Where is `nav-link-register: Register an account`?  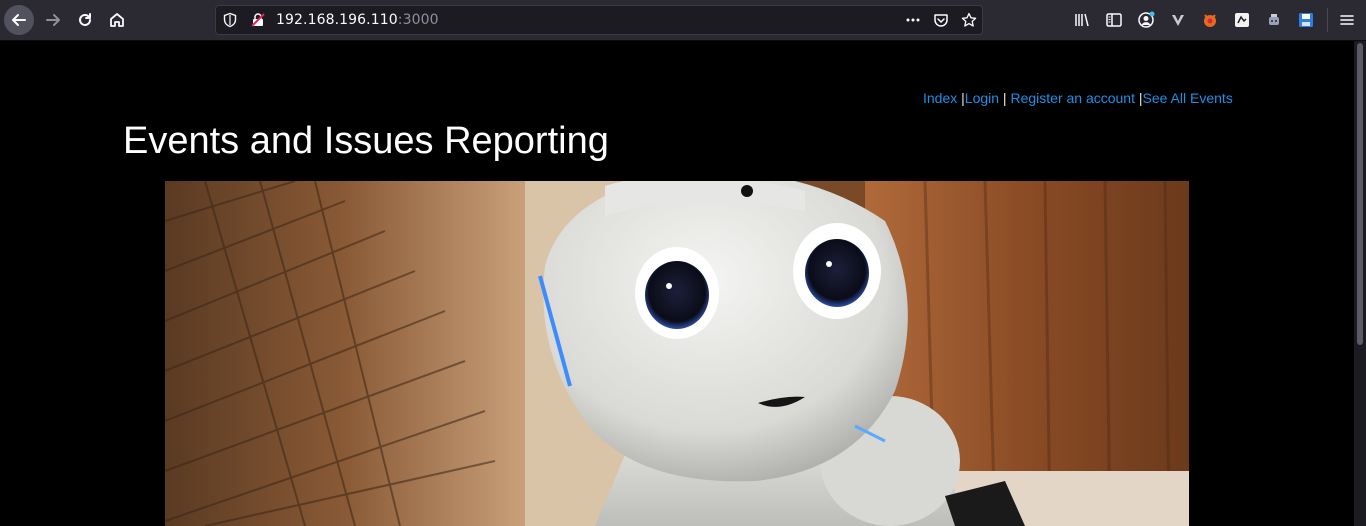 nav-link-register: Register an account is located at coordinates (1072, 98).